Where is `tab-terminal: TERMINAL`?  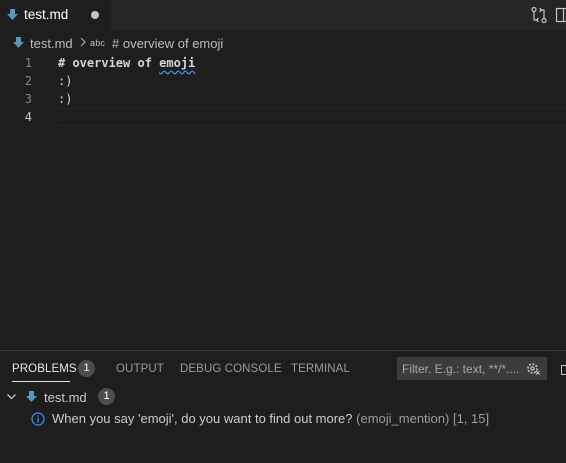
tab-terminal: TERMINAL is located at coordinates (320, 369).